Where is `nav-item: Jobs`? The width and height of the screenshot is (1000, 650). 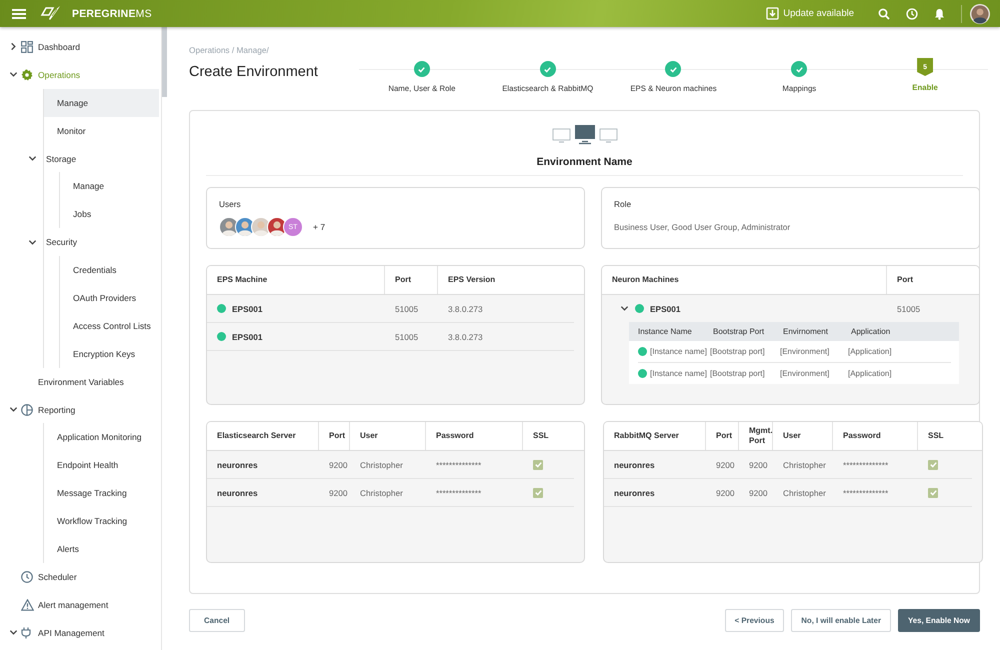
nav-item: Jobs is located at coordinates (109, 214).